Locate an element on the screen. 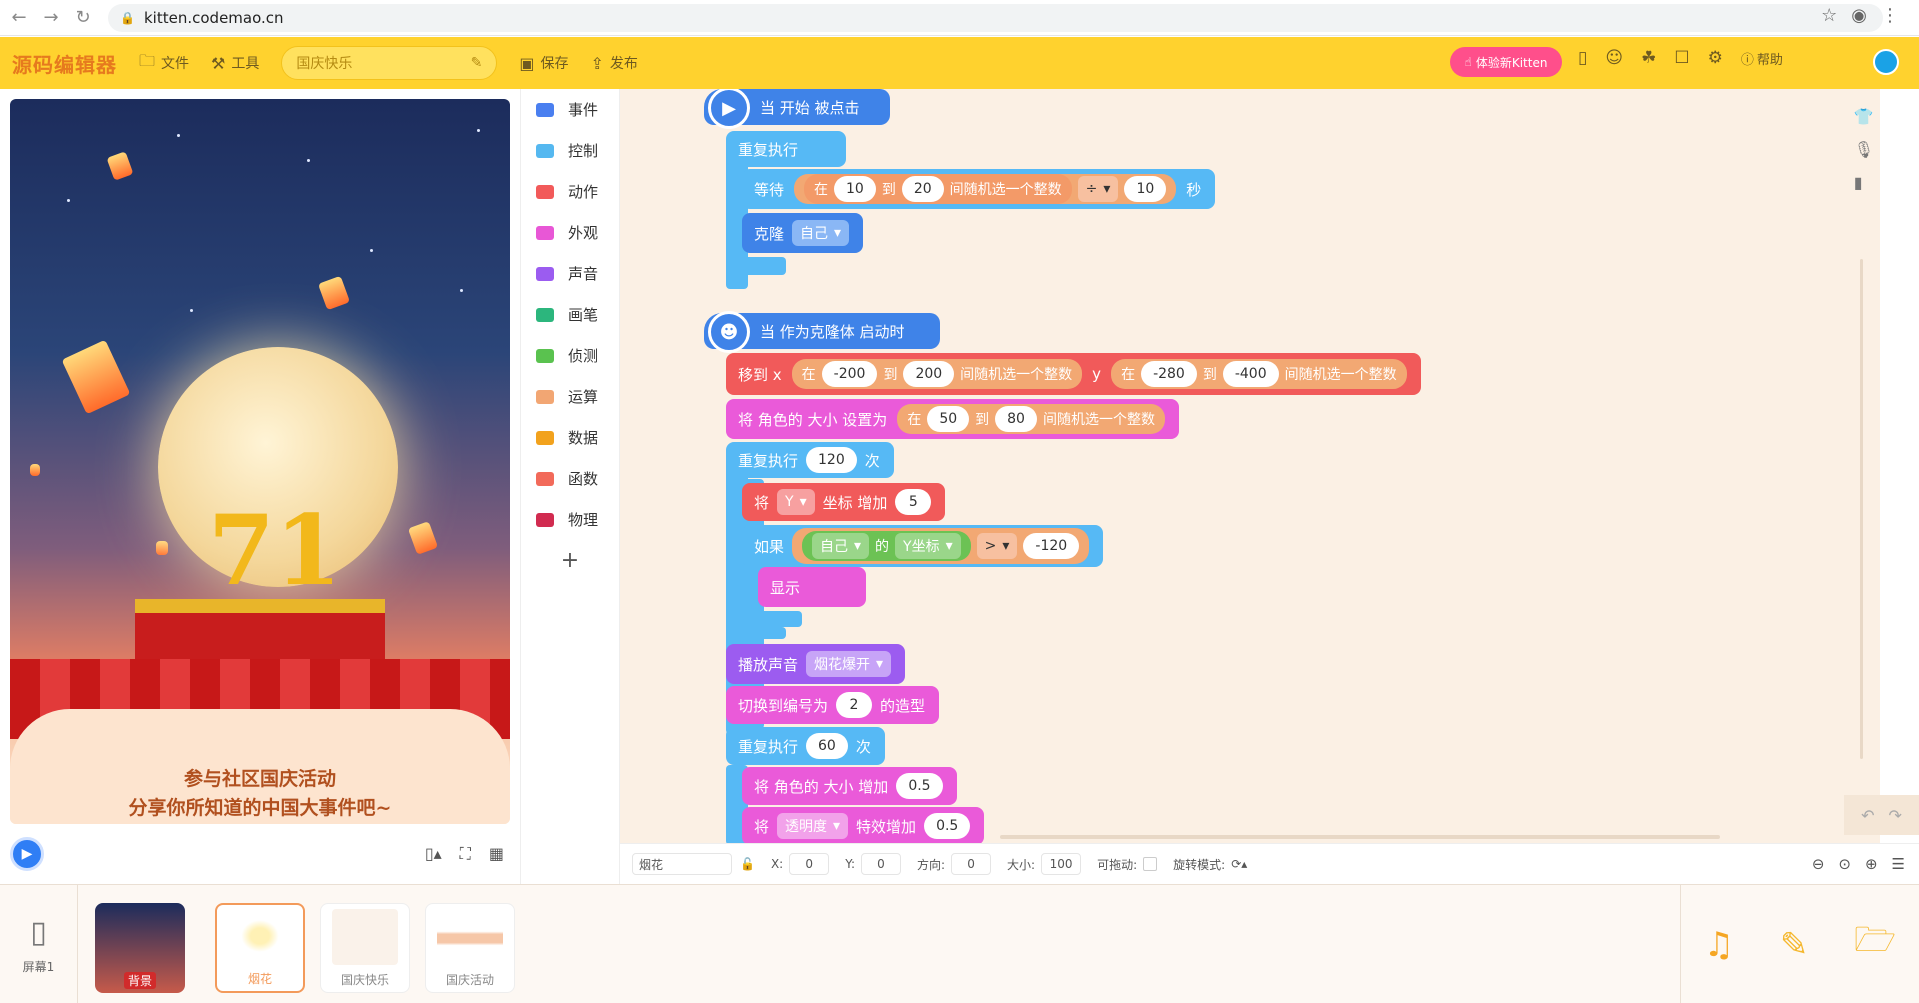  clone-block: 克隆 自己 ▾ is located at coordinates (803, 233).